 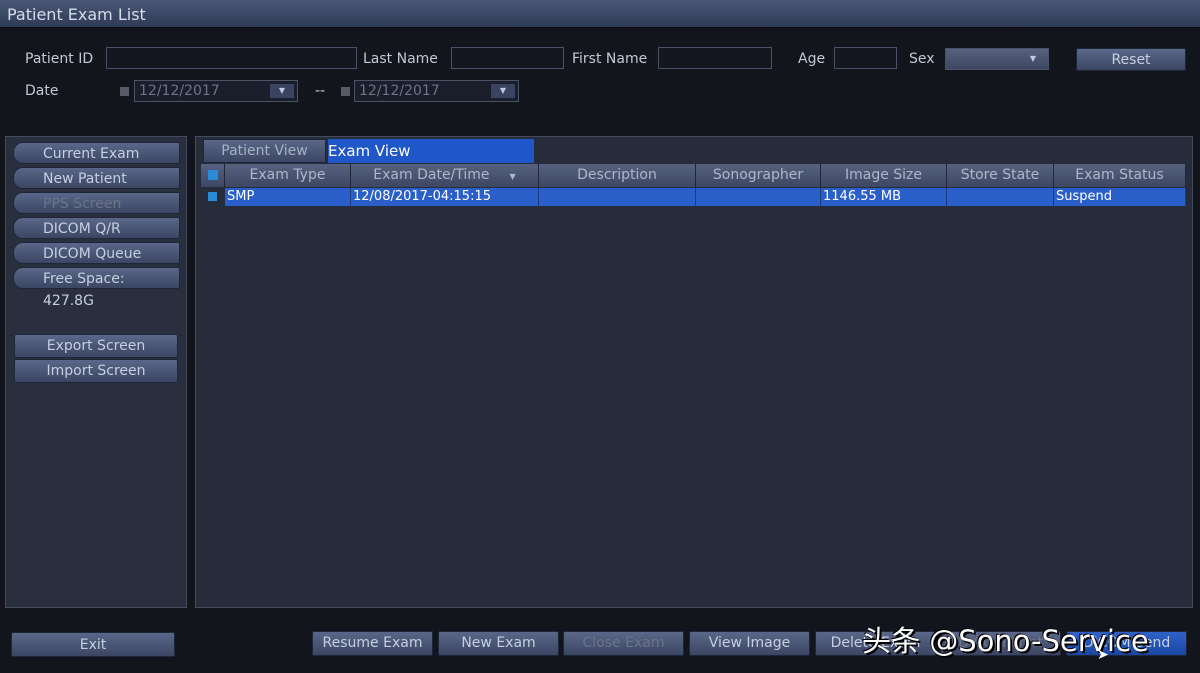 What do you see at coordinates (124, 91) in the screenshot?
I see `date-from-checkbox` at bounding box center [124, 91].